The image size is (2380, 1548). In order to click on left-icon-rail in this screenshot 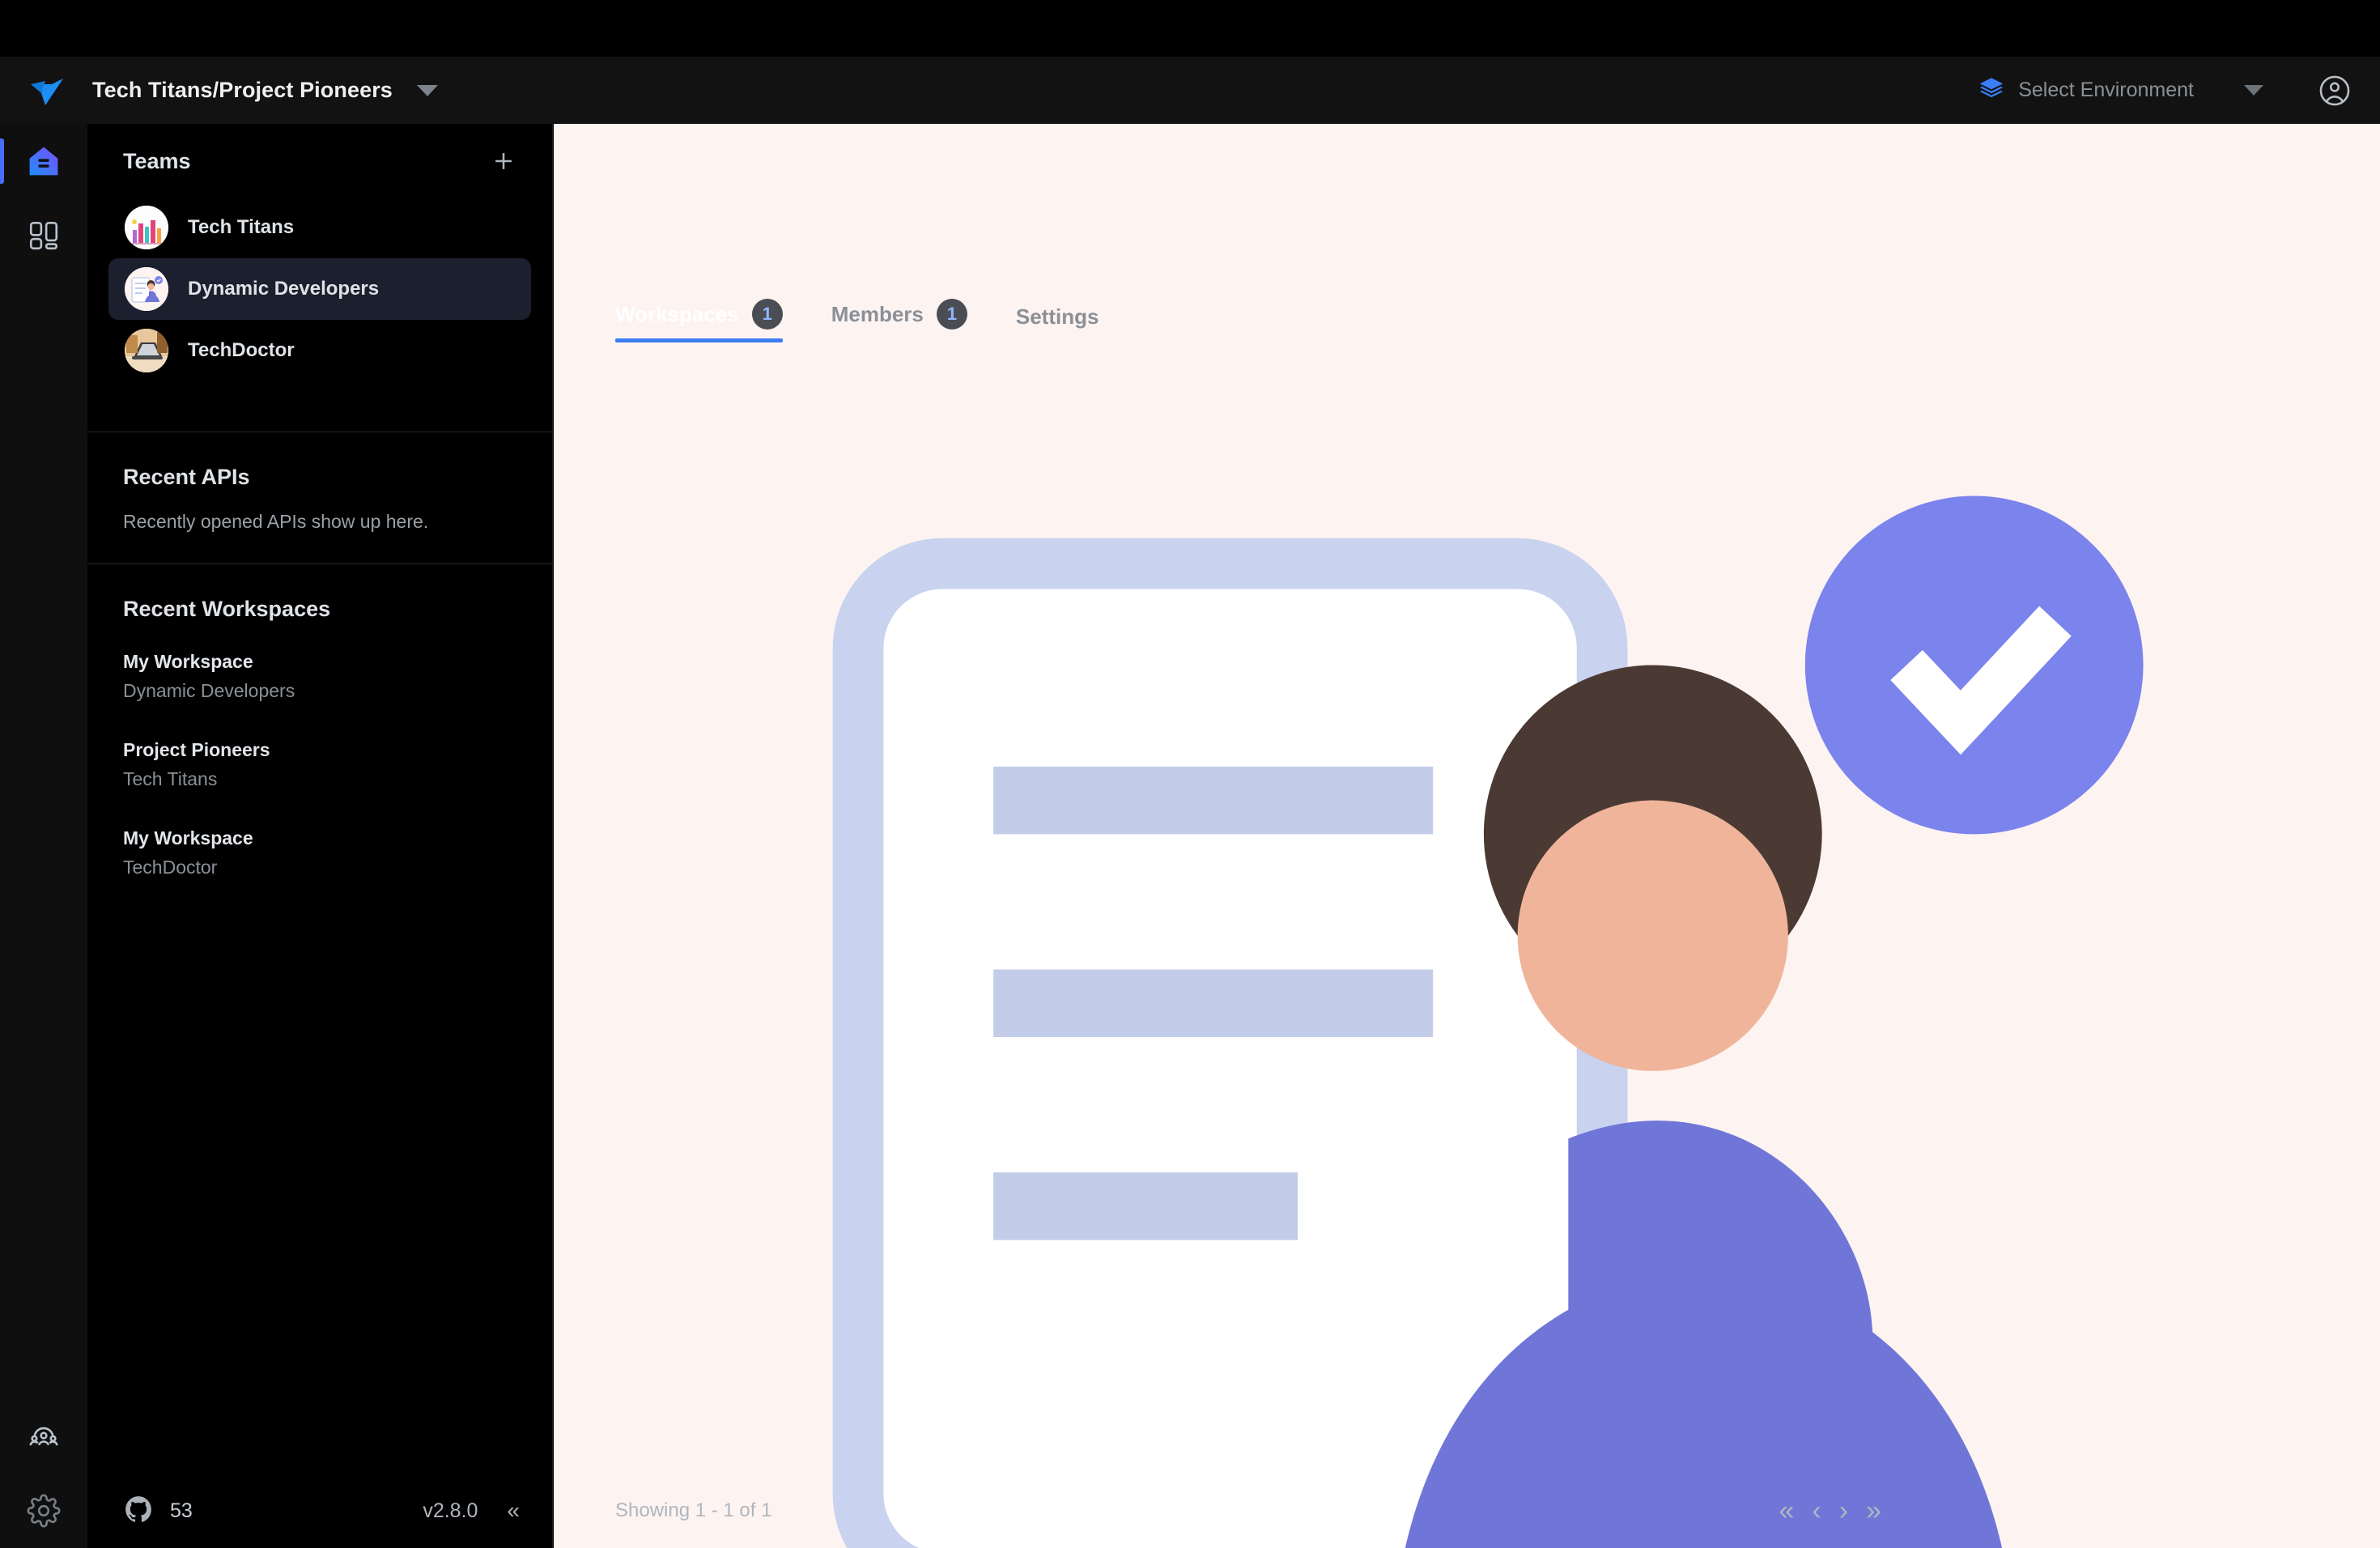, I will do `click(43, 836)`.